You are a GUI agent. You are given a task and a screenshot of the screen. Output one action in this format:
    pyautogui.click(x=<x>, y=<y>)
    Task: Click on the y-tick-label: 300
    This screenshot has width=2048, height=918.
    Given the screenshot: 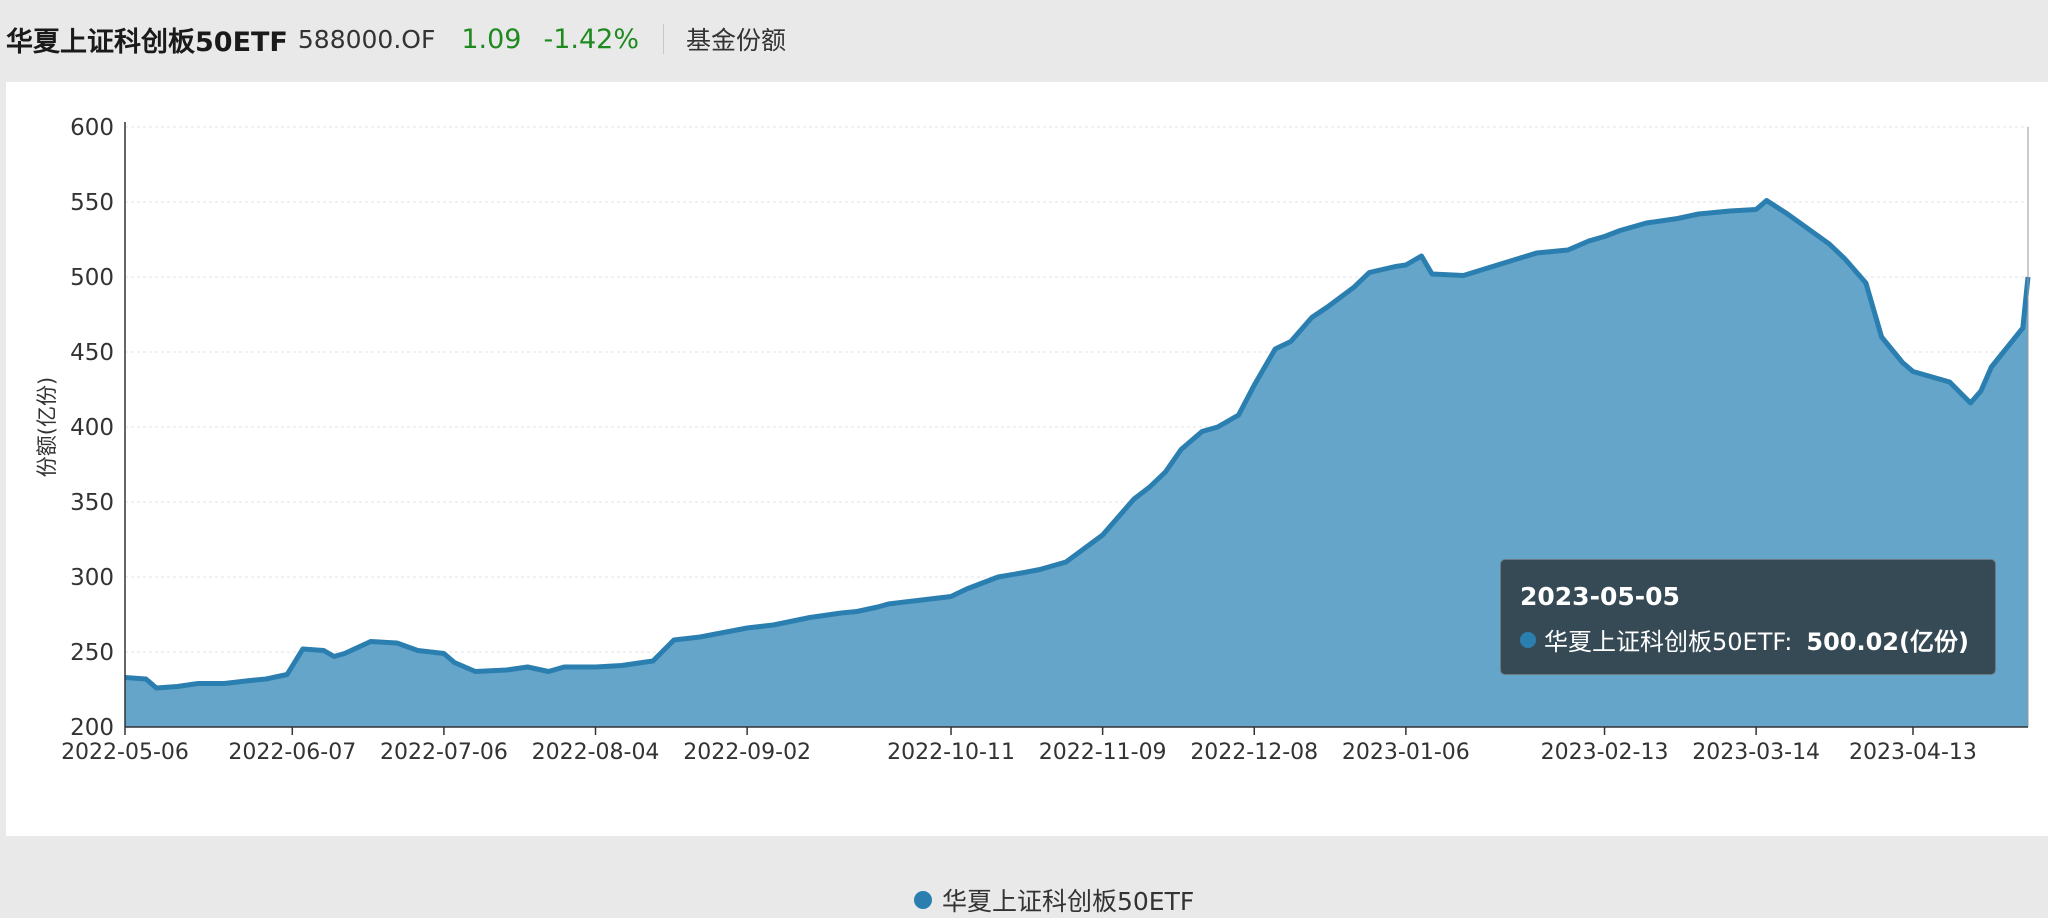 What is the action you would take?
    pyautogui.click(x=92, y=578)
    